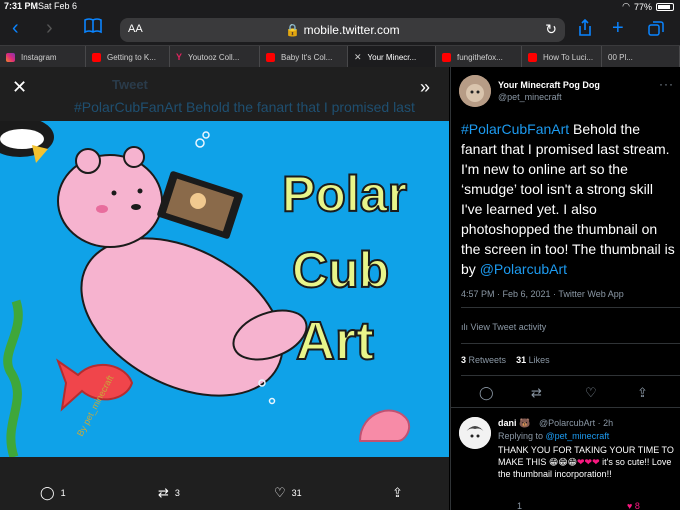  What do you see at coordinates (340, 270) in the screenshot?
I see `art-title-2: Cub` at bounding box center [340, 270].